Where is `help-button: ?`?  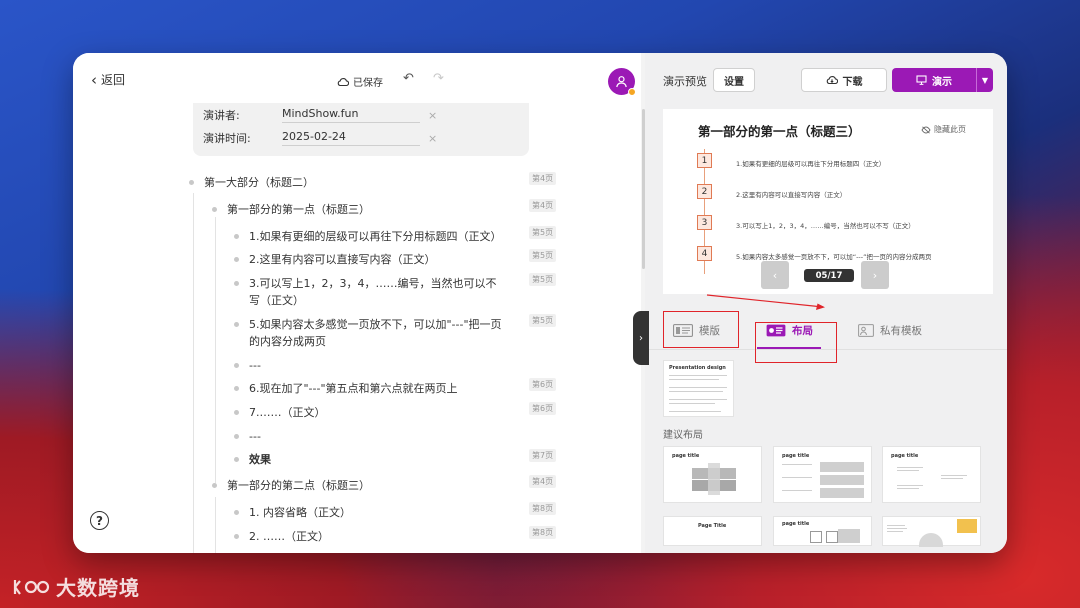 help-button: ? is located at coordinates (99, 520).